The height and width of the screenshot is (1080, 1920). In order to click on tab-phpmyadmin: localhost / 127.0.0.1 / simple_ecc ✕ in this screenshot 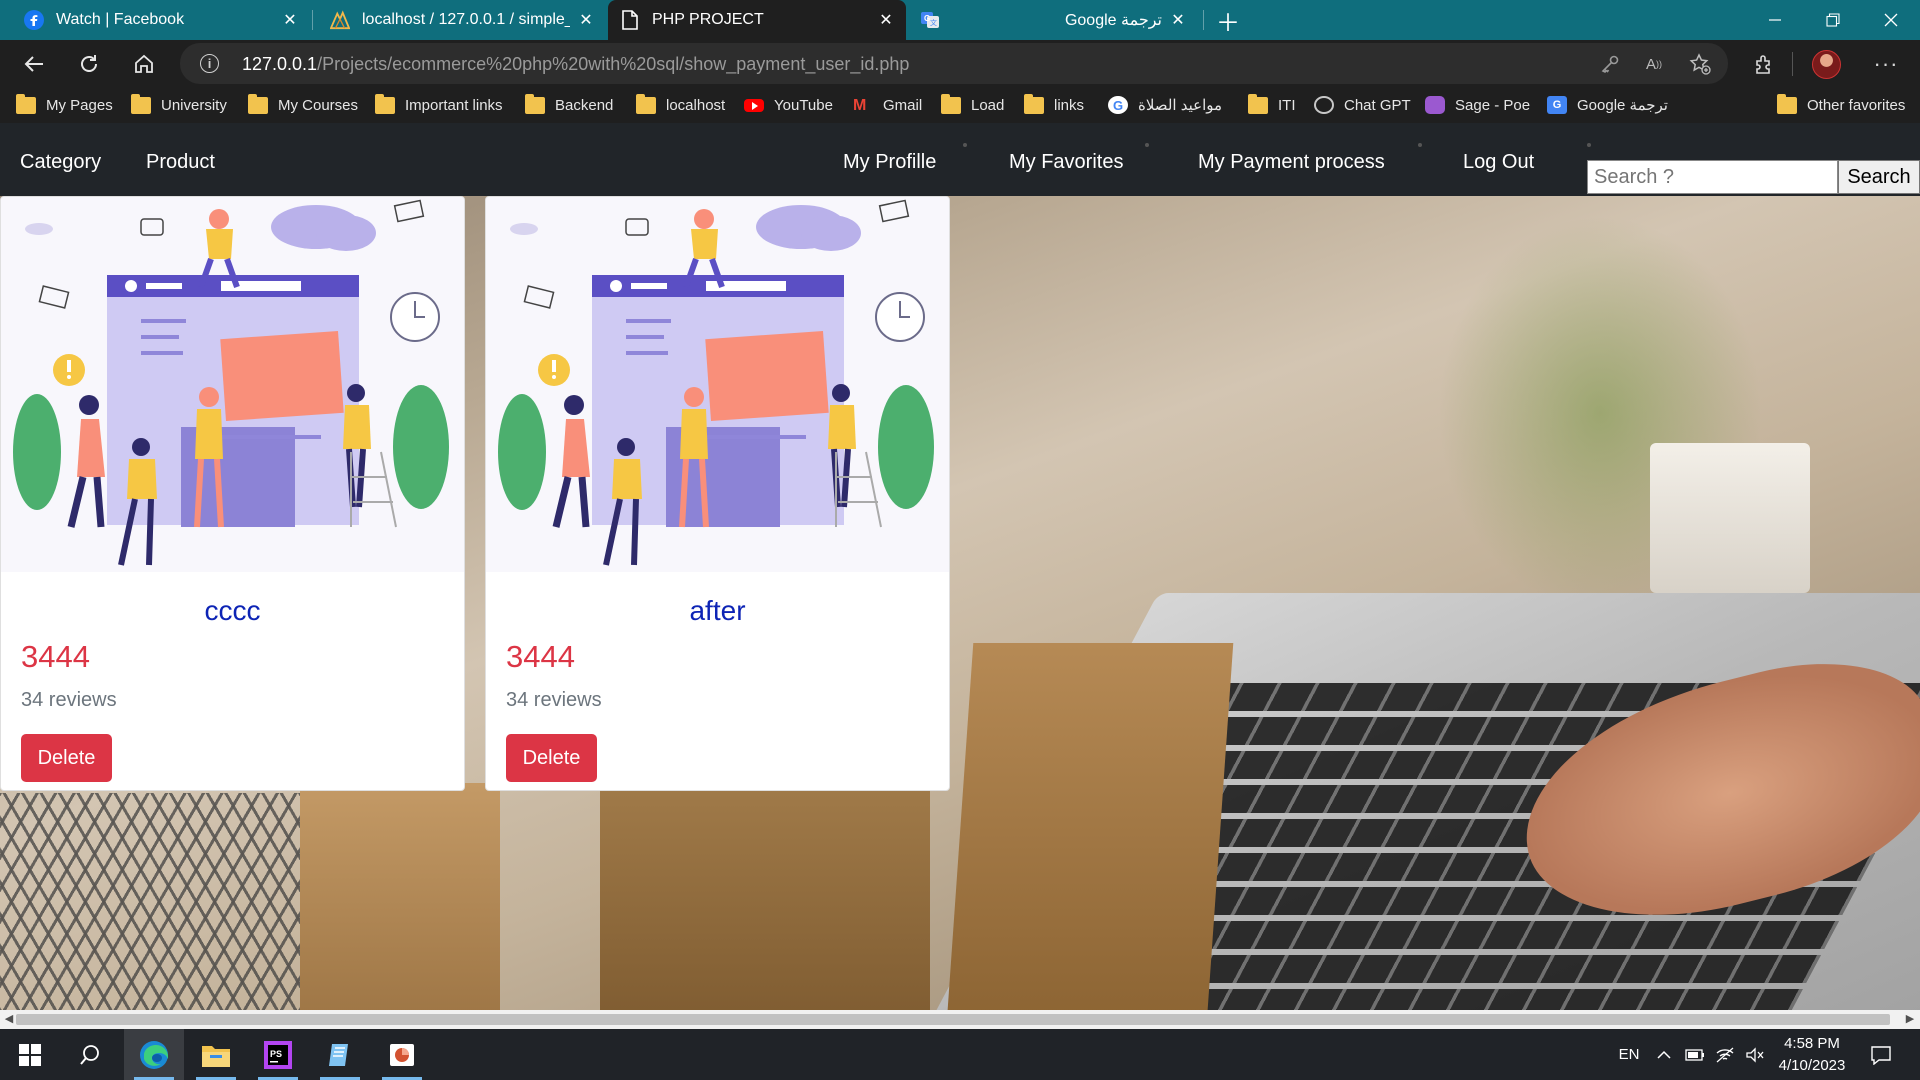, I will do `click(462, 20)`.